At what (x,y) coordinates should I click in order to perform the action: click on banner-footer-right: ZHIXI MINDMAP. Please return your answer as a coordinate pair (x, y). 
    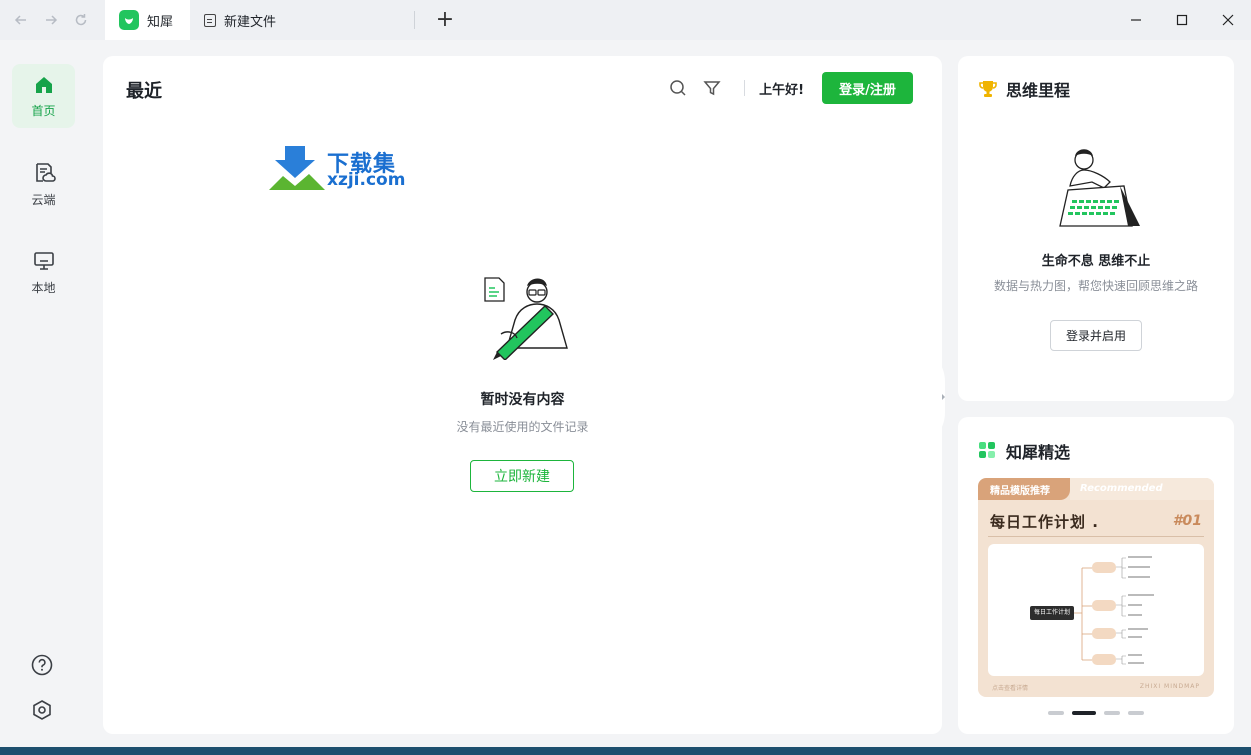
    Looking at the image, I should click on (1169, 686).